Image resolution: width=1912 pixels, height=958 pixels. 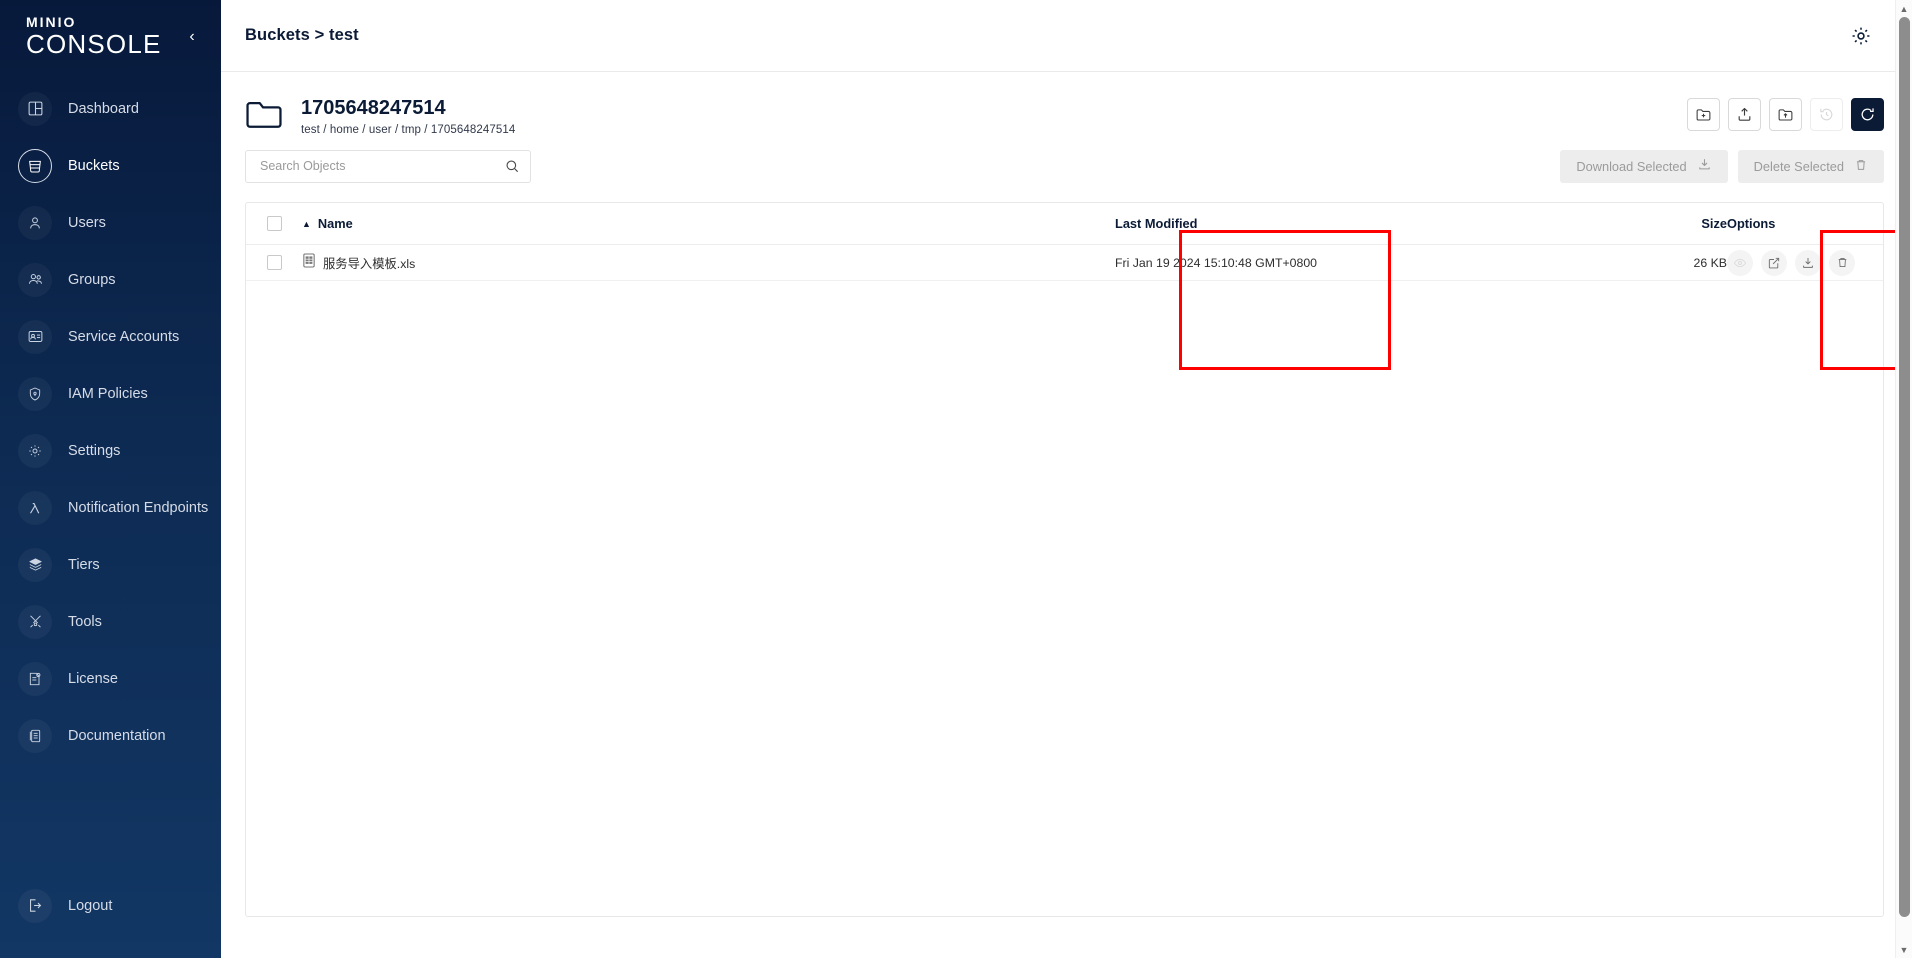 I want to click on breadcrumb: Buckets > test, so click(x=302, y=35).